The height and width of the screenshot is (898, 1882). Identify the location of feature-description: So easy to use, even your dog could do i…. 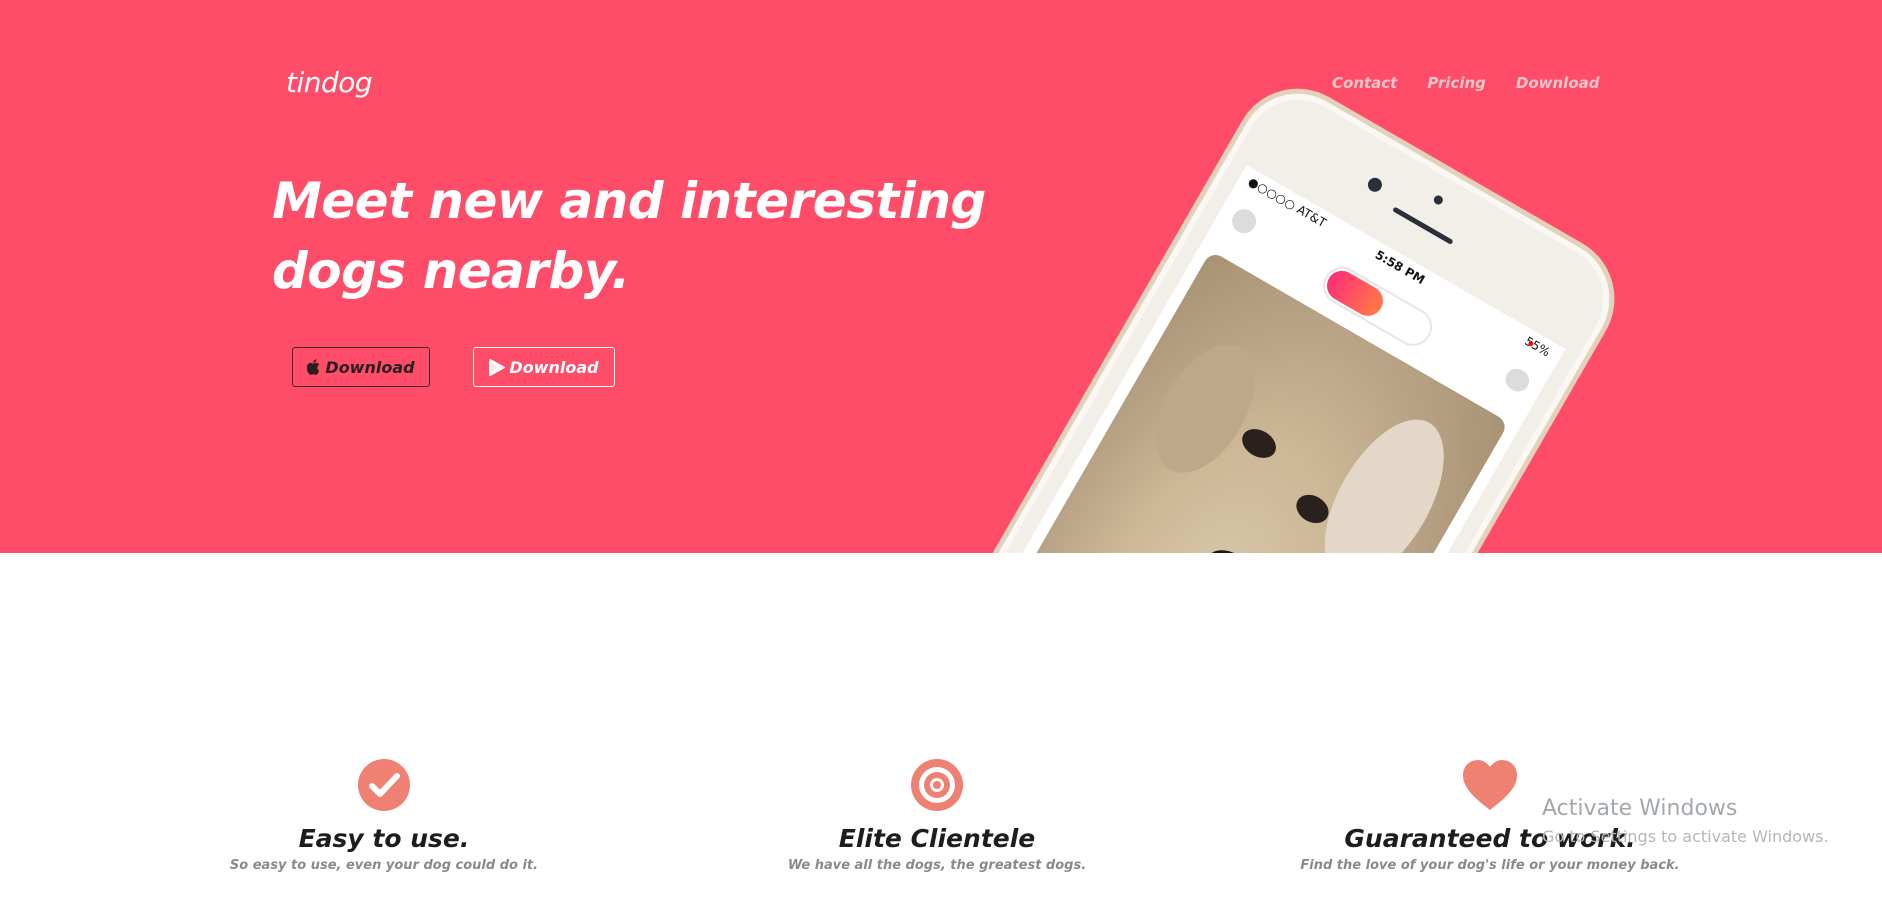
(384, 865).